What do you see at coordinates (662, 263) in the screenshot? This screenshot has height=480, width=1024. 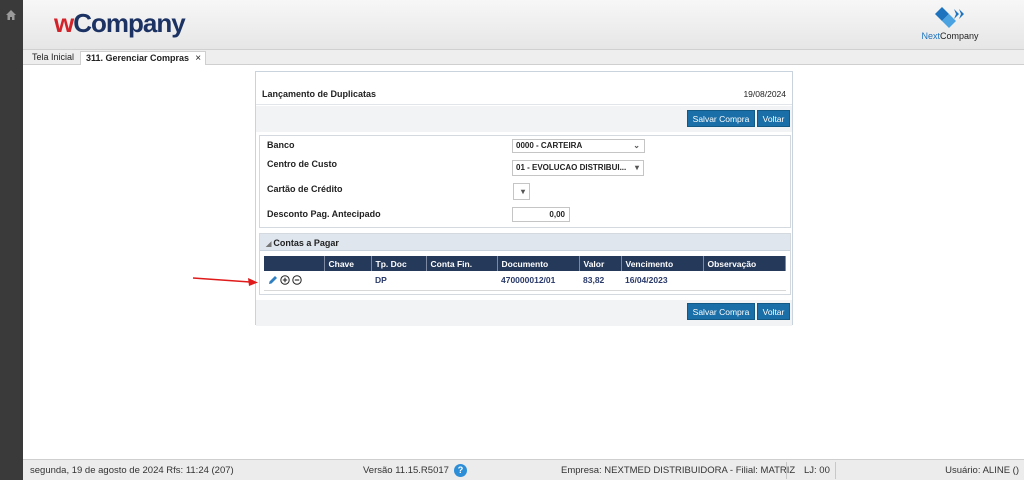 I see `col-vencimento: Vencimento` at bounding box center [662, 263].